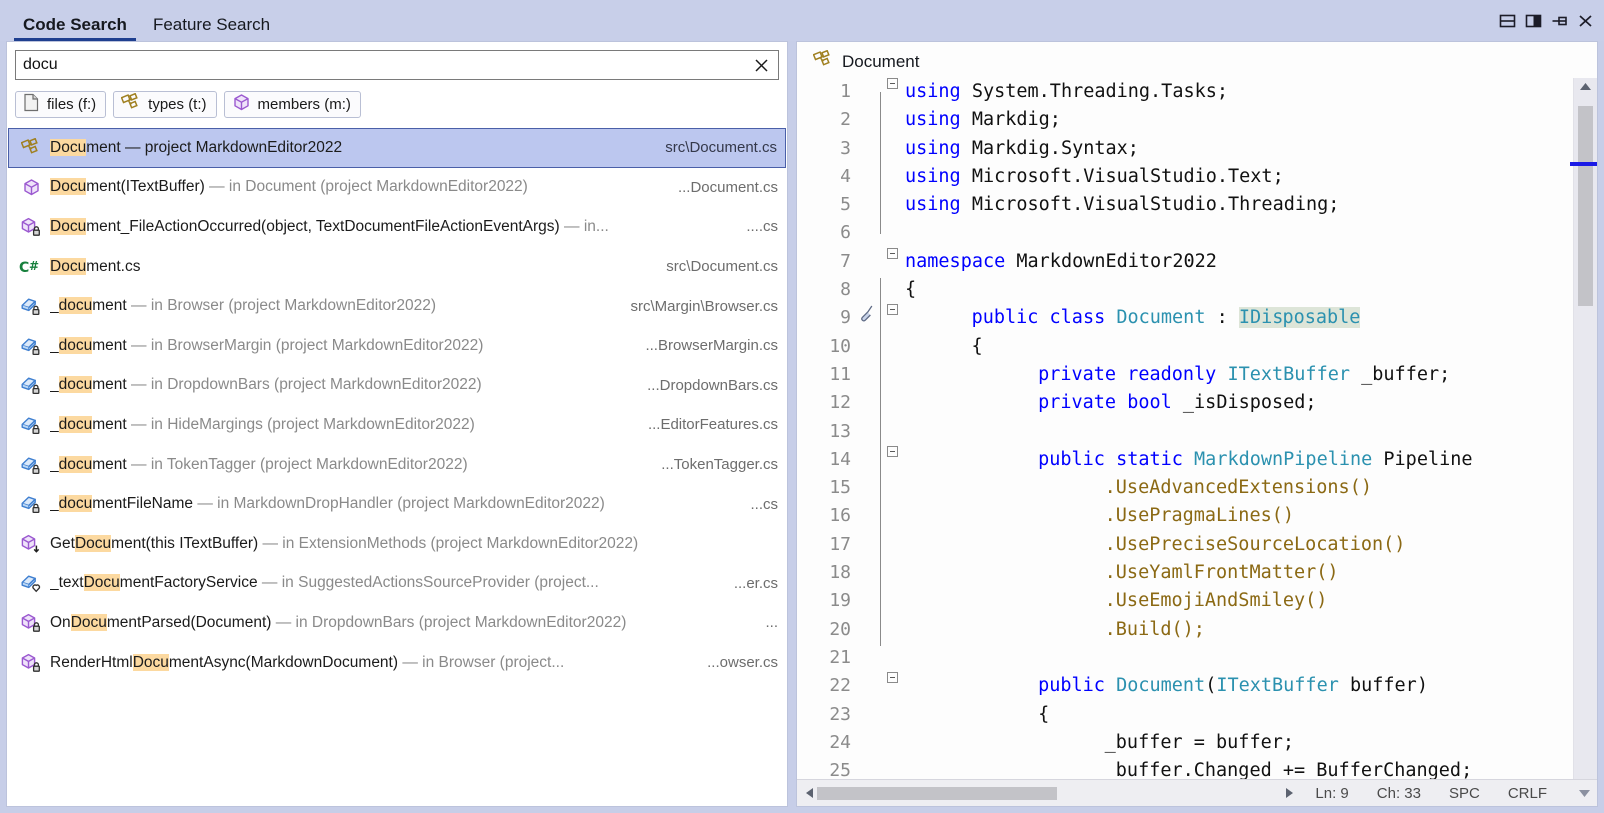  What do you see at coordinates (867, 313) in the screenshot?
I see `quick-actions-icon` at bounding box center [867, 313].